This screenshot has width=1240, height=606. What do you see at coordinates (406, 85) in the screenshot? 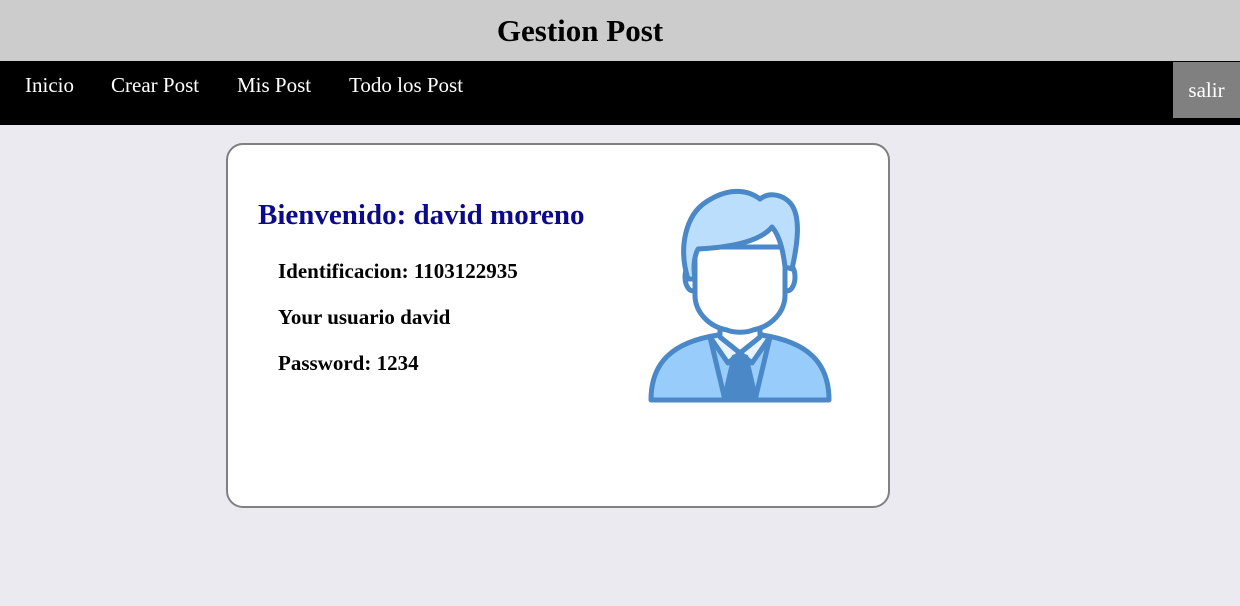
I see `nav-link-todo-los-post: Todo los Post` at bounding box center [406, 85].